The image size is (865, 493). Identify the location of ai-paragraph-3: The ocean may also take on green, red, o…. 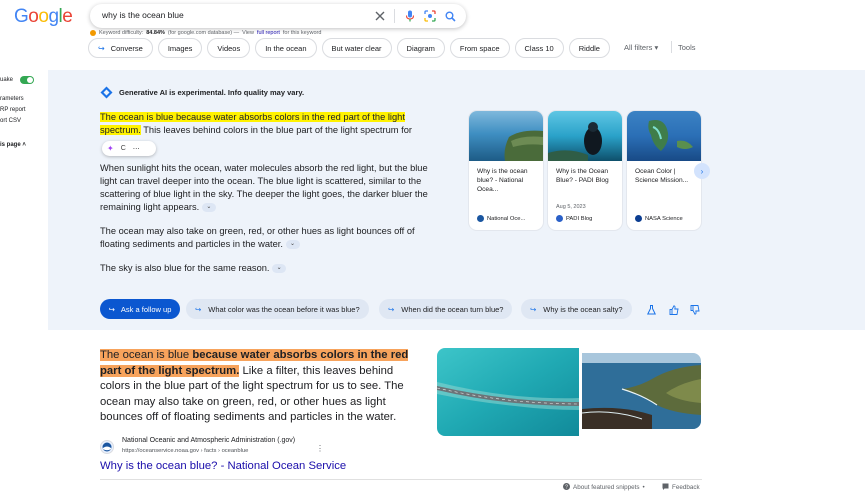
(257, 238).